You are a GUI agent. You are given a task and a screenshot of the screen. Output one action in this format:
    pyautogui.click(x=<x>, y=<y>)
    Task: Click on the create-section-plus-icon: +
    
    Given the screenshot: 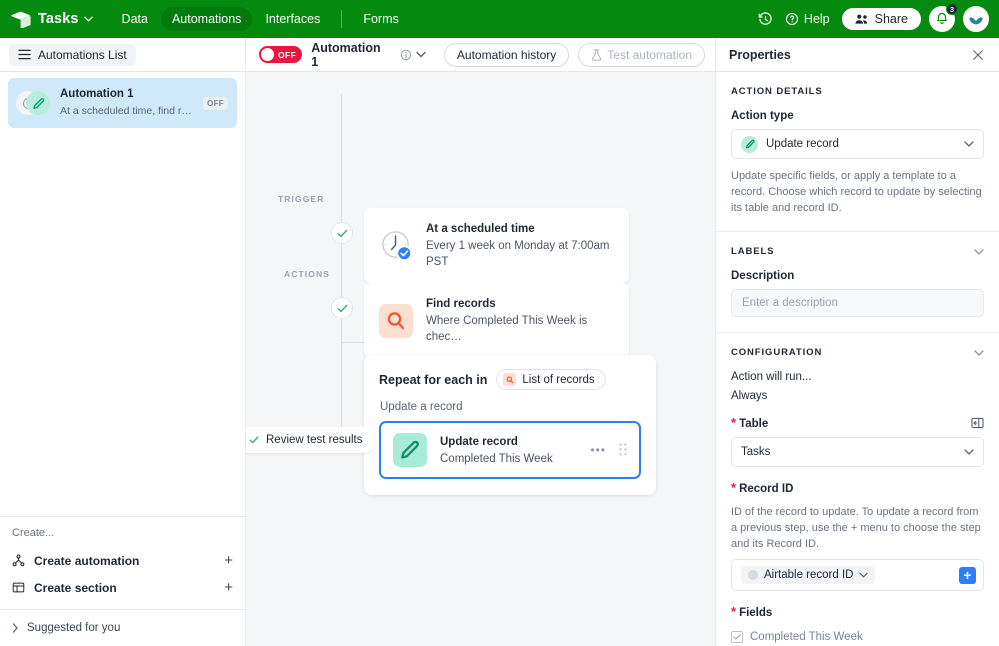 What is the action you would take?
    pyautogui.click(x=228, y=587)
    